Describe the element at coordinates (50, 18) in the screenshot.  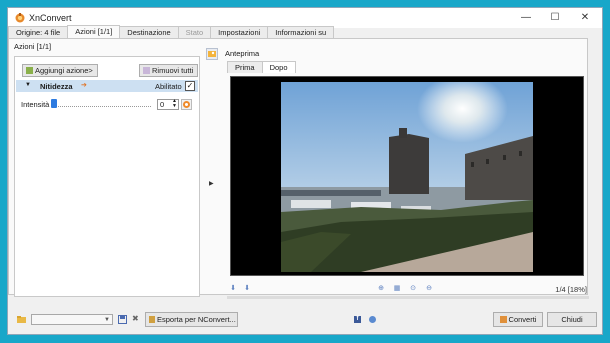
I see `window-title: XnConvert` at that location.